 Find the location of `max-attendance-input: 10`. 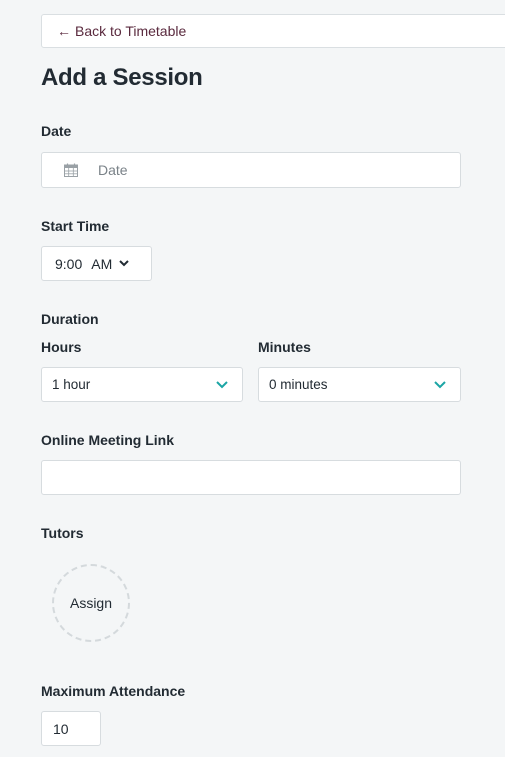

max-attendance-input: 10 is located at coordinates (71, 728).